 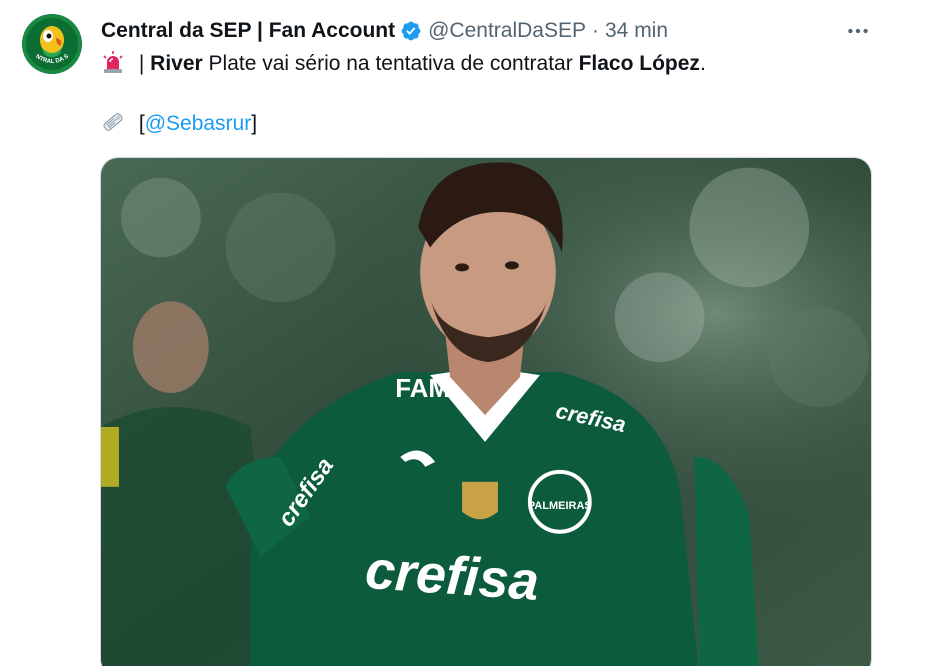 What do you see at coordinates (248, 31) in the screenshot?
I see `author-display-name: Central da SEP | Fan Account` at bounding box center [248, 31].